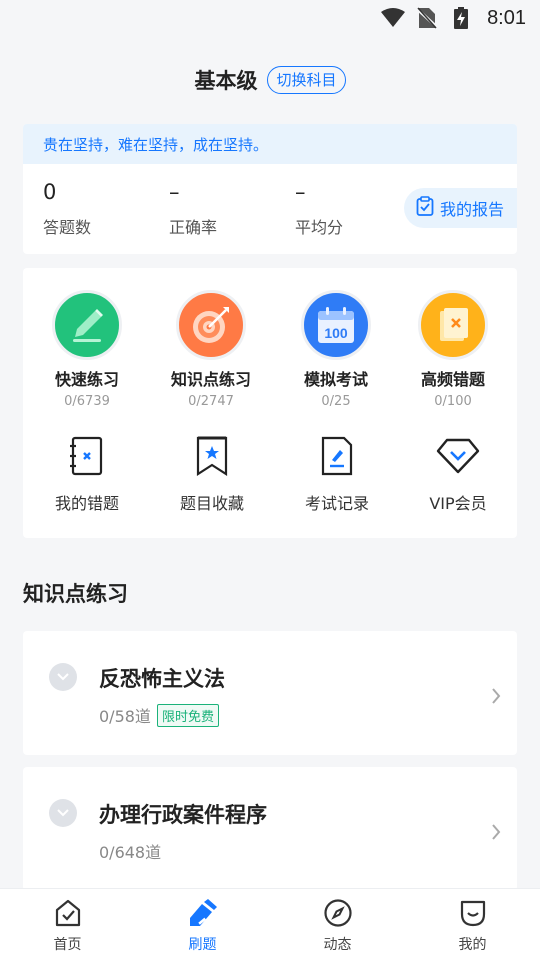 The image size is (540, 960). I want to click on compass-icon, so click(338, 913).